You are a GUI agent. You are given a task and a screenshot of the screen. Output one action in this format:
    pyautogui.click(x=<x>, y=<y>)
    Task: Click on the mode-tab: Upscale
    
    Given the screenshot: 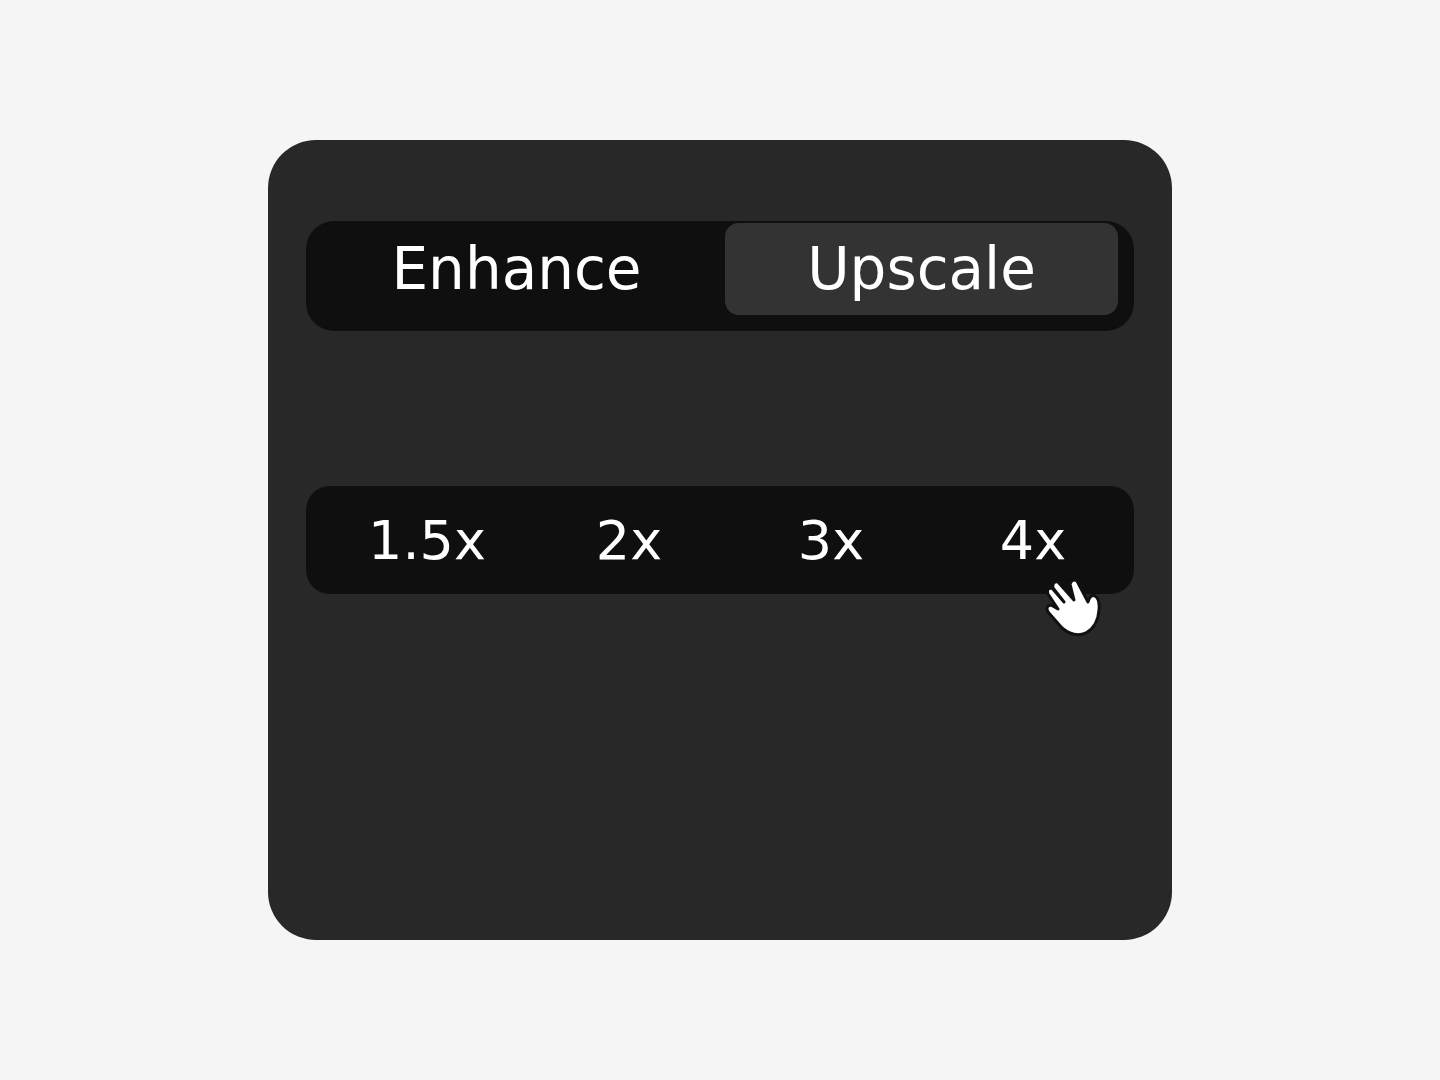 What is the action you would take?
    pyautogui.click(x=921, y=269)
    